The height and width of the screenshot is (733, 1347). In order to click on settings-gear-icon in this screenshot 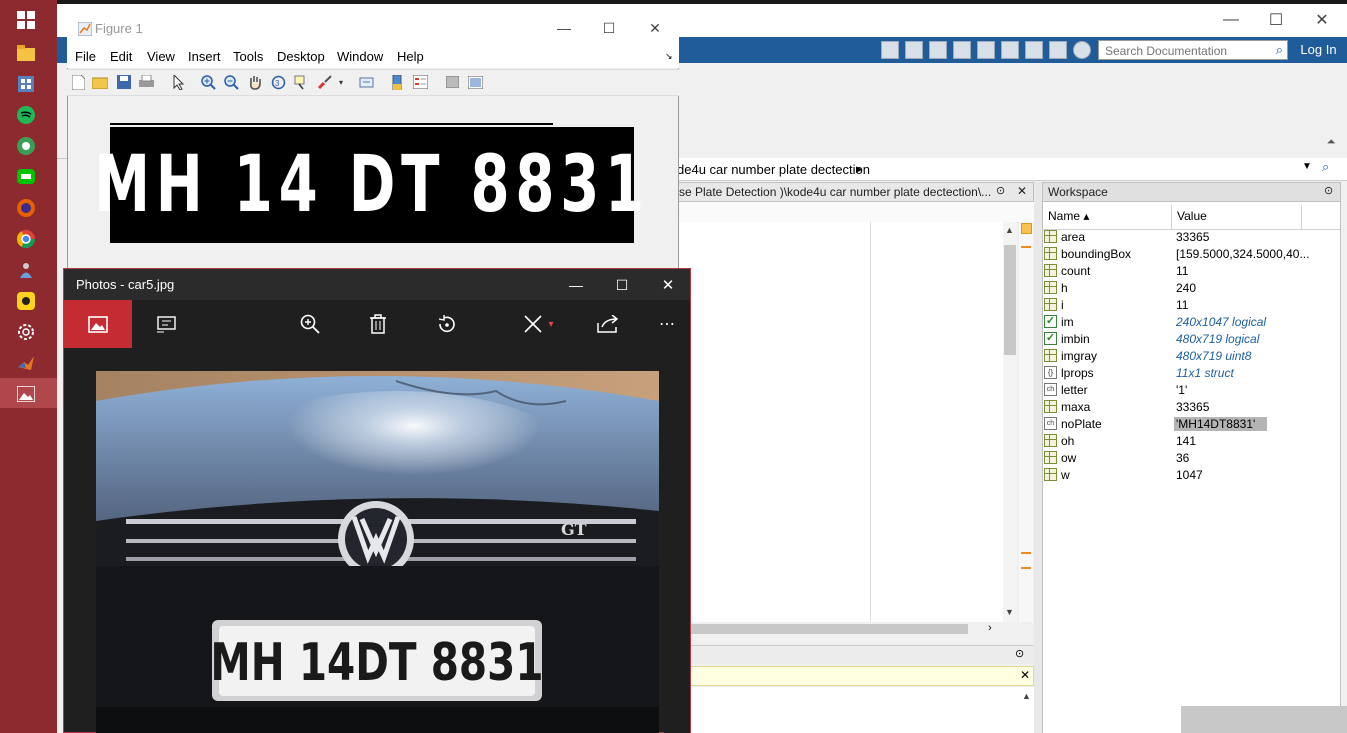, I will do `click(26, 332)`.